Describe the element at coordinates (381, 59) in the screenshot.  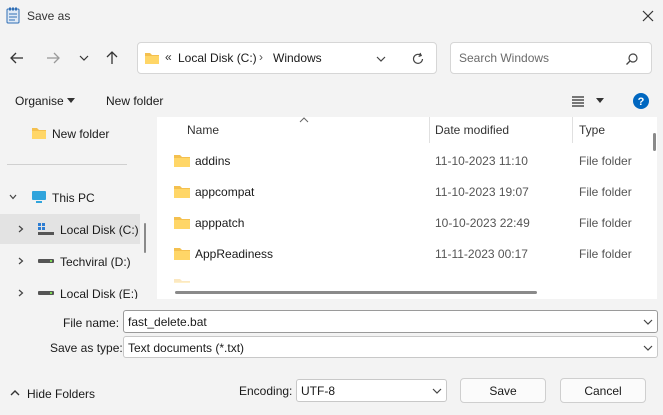
I see `address-dropdown-icon` at that location.